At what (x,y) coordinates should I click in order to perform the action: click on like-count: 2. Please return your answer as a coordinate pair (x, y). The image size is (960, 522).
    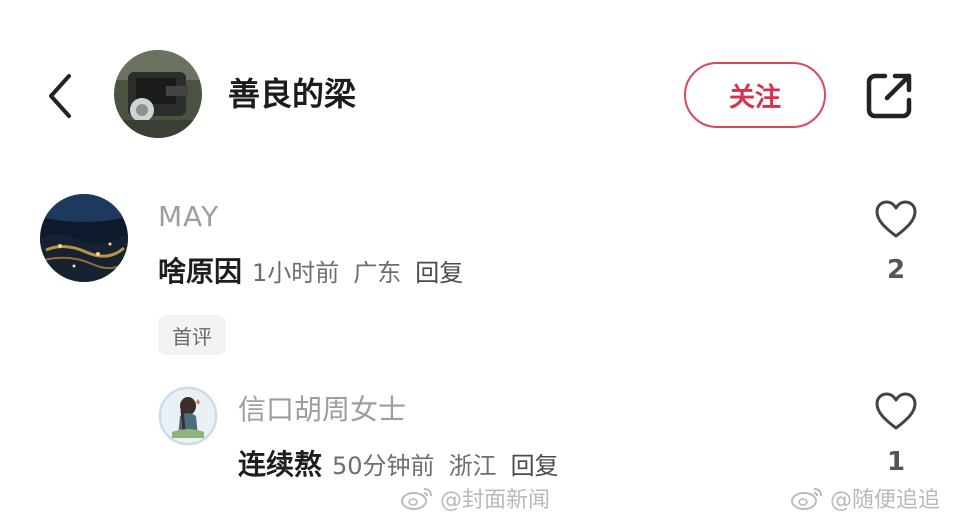
    Looking at the image, I should click on (896, 270).